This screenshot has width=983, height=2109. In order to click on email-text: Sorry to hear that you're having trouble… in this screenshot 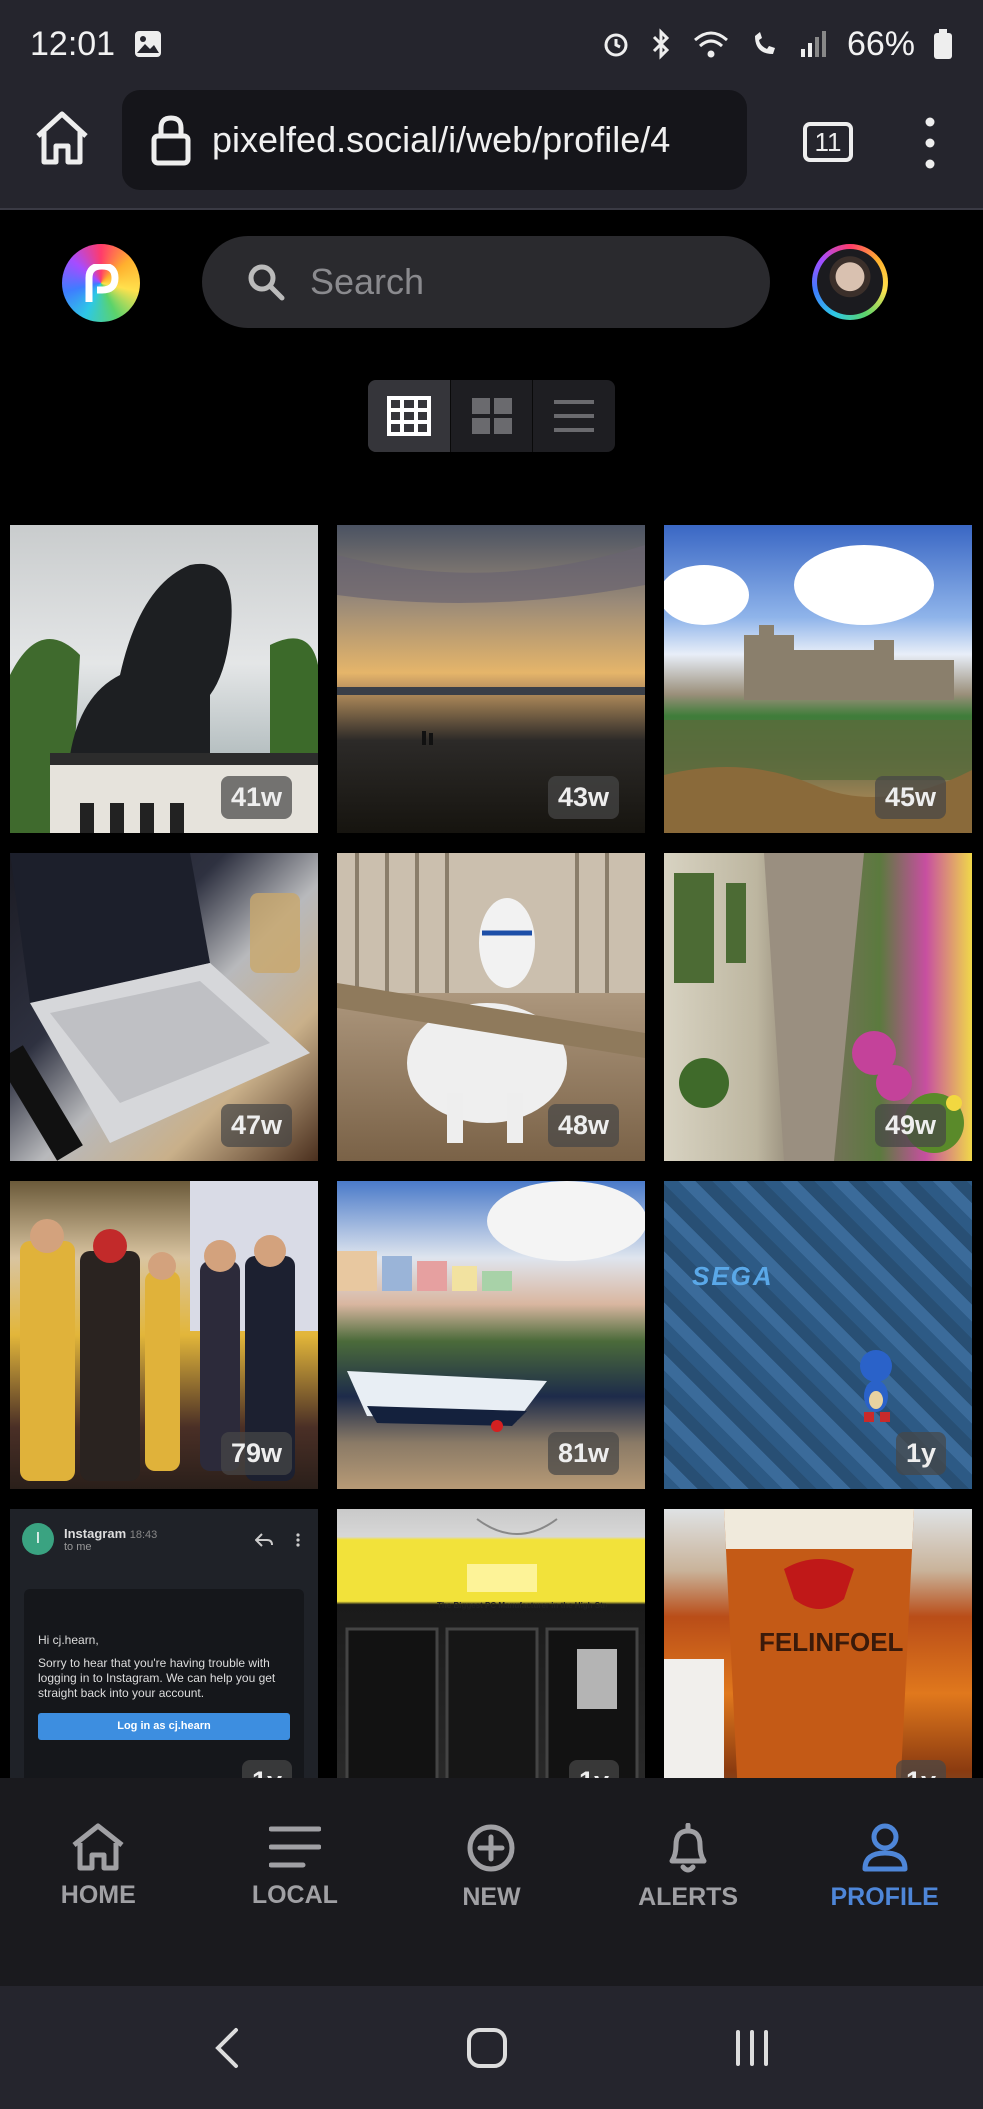, I will do `click(157, 1678)`.